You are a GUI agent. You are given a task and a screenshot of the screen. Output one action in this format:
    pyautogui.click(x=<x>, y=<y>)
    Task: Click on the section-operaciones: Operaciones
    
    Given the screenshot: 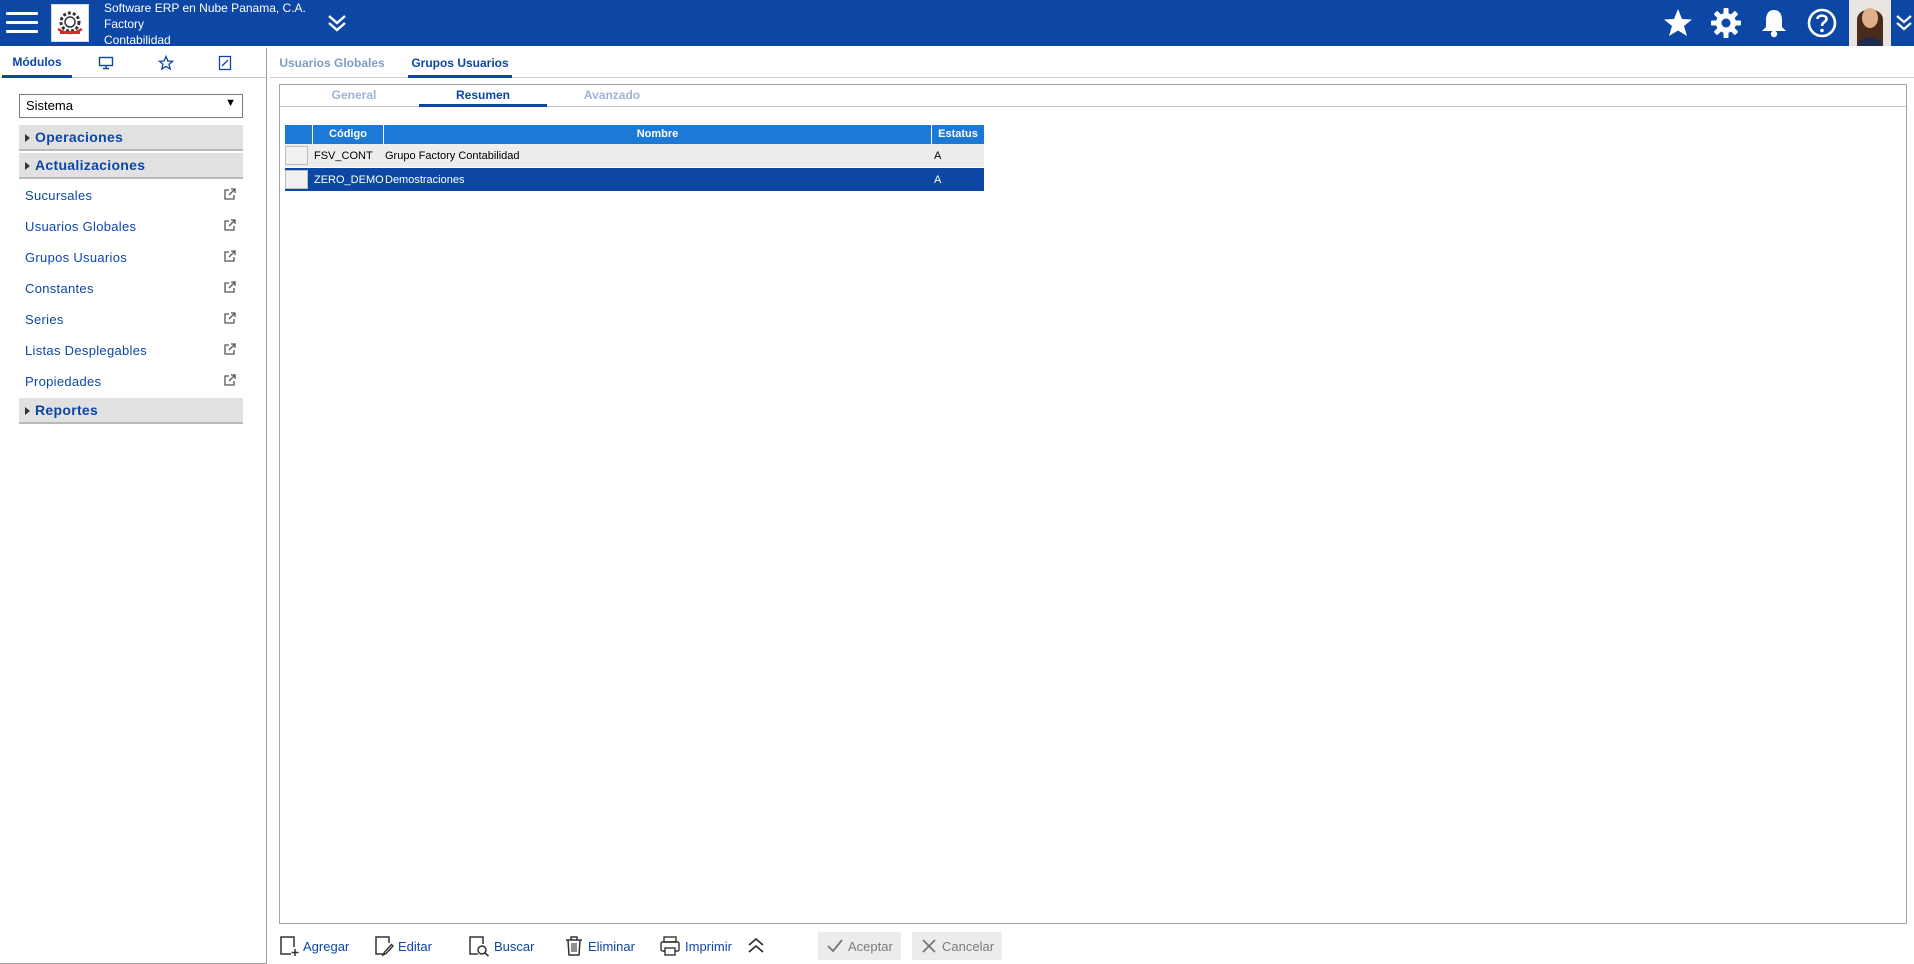 What is the action you would take?
    pyautogui.click(x=131, y=138)
    